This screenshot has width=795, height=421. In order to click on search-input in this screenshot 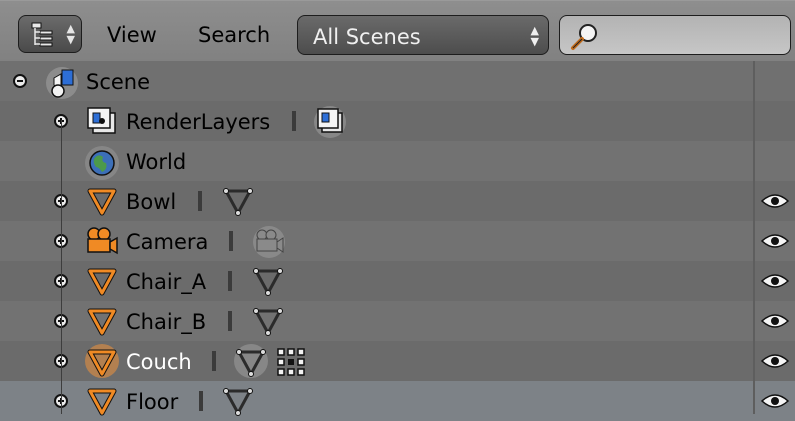, I will do `click(695, 36)`.